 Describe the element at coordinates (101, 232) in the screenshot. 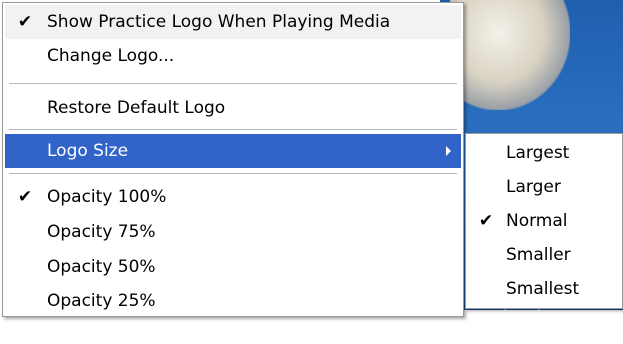

I see `menu-item-label: Opacity 75%` at that location.